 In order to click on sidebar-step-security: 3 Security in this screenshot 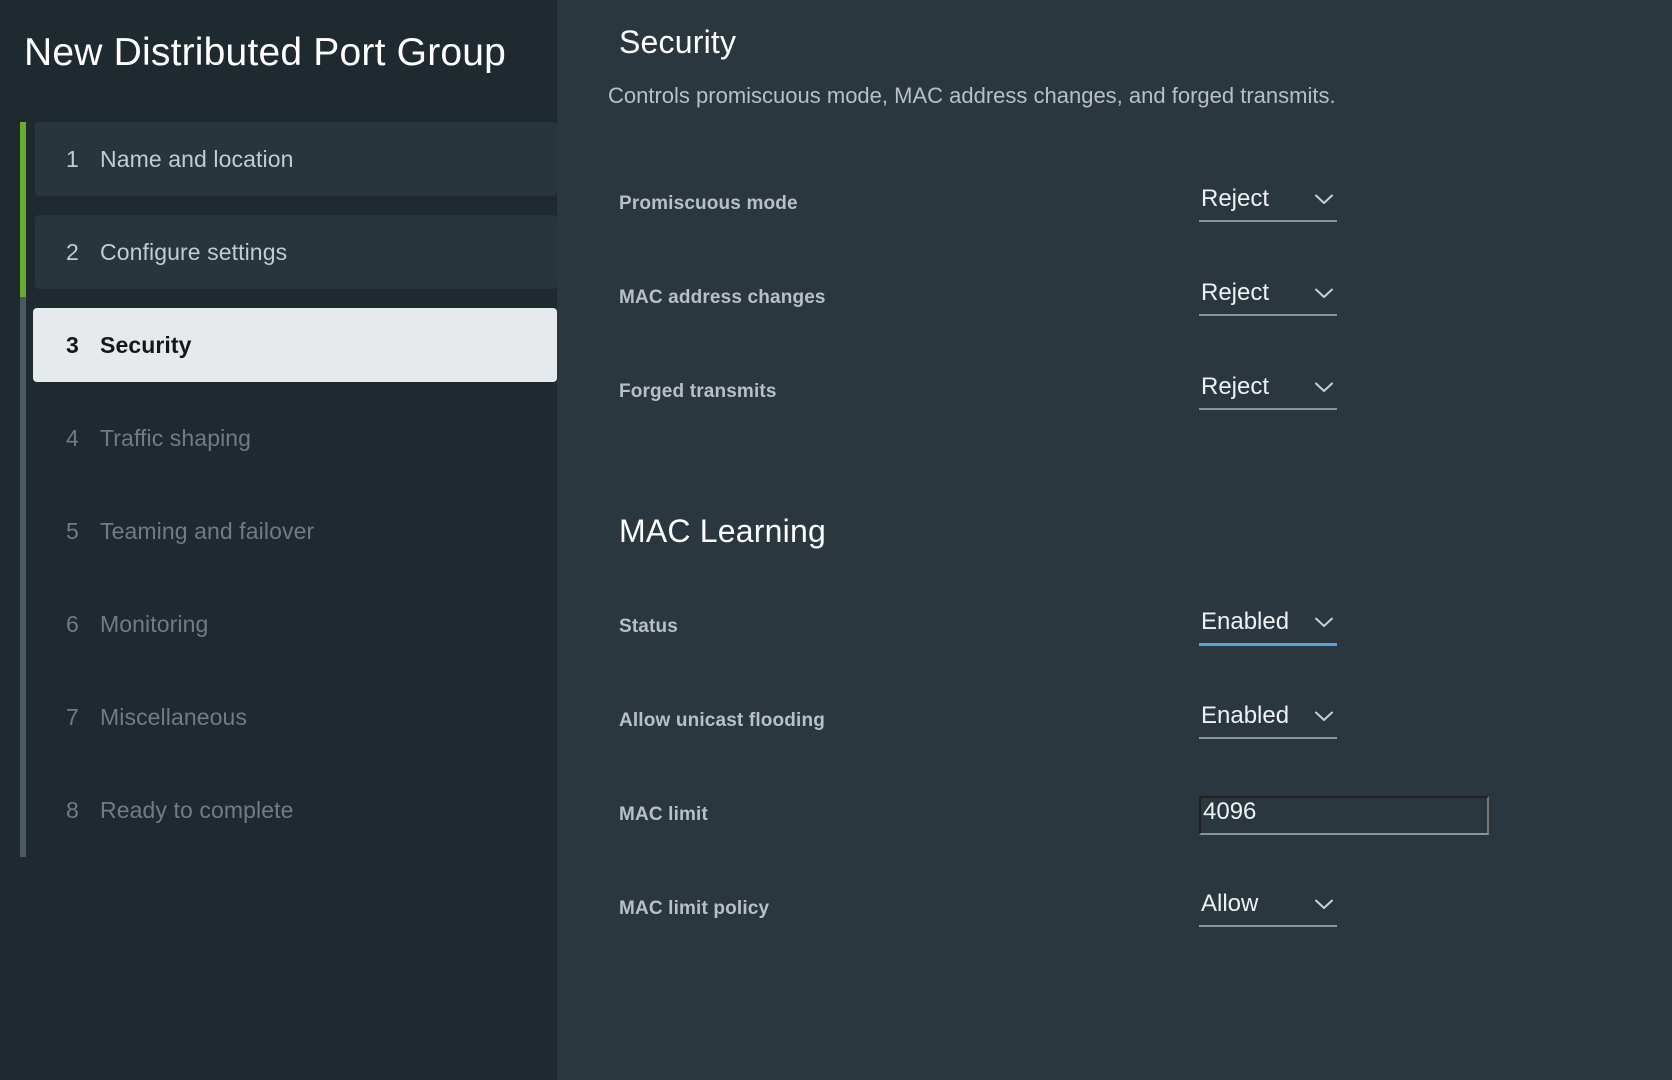, I will do `click(295, 345)`.